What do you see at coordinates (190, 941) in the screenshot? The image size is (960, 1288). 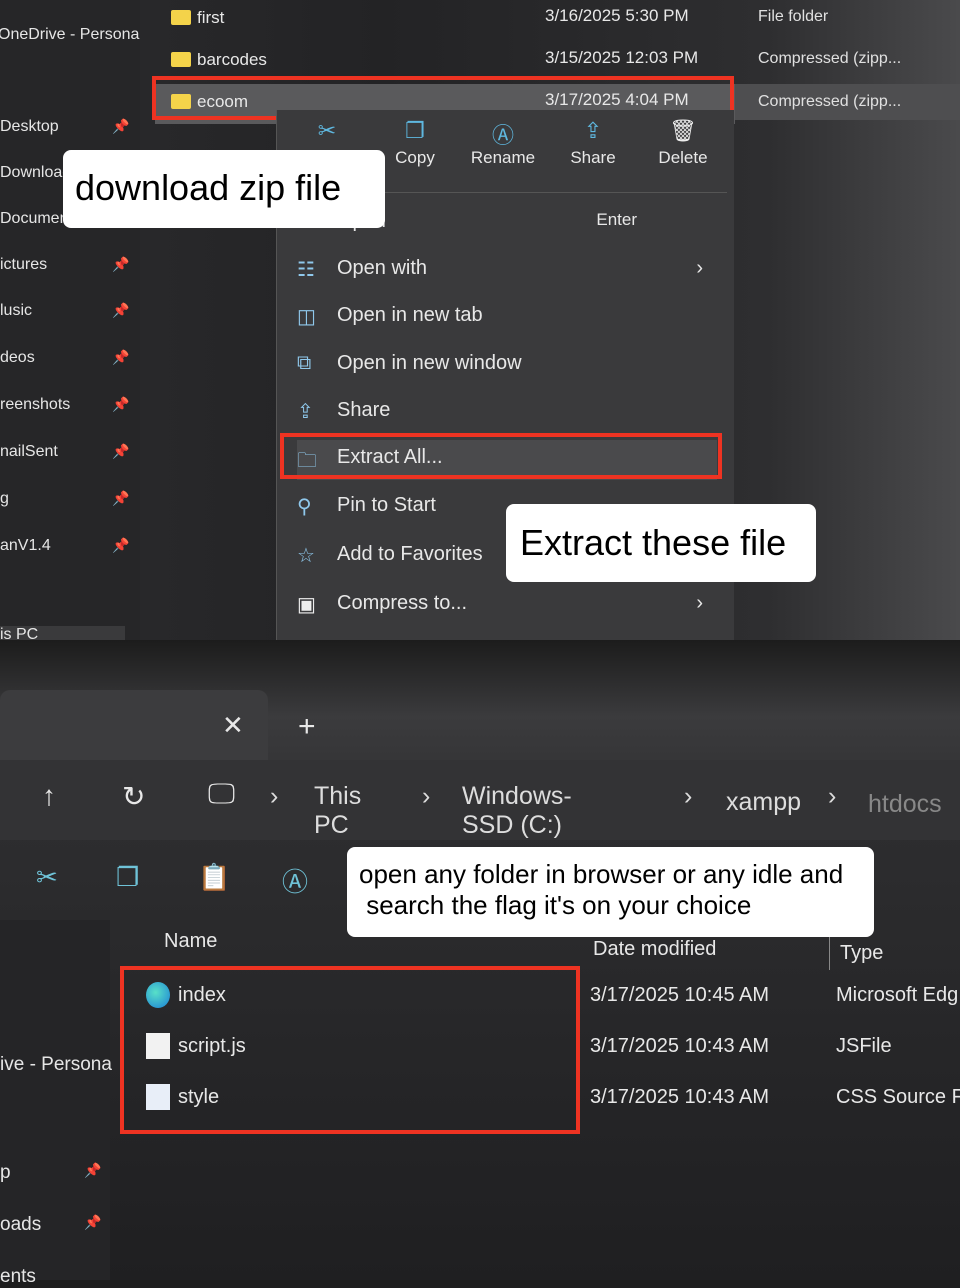 I see `column-header-name: Name` at bounding box center [190, 941].